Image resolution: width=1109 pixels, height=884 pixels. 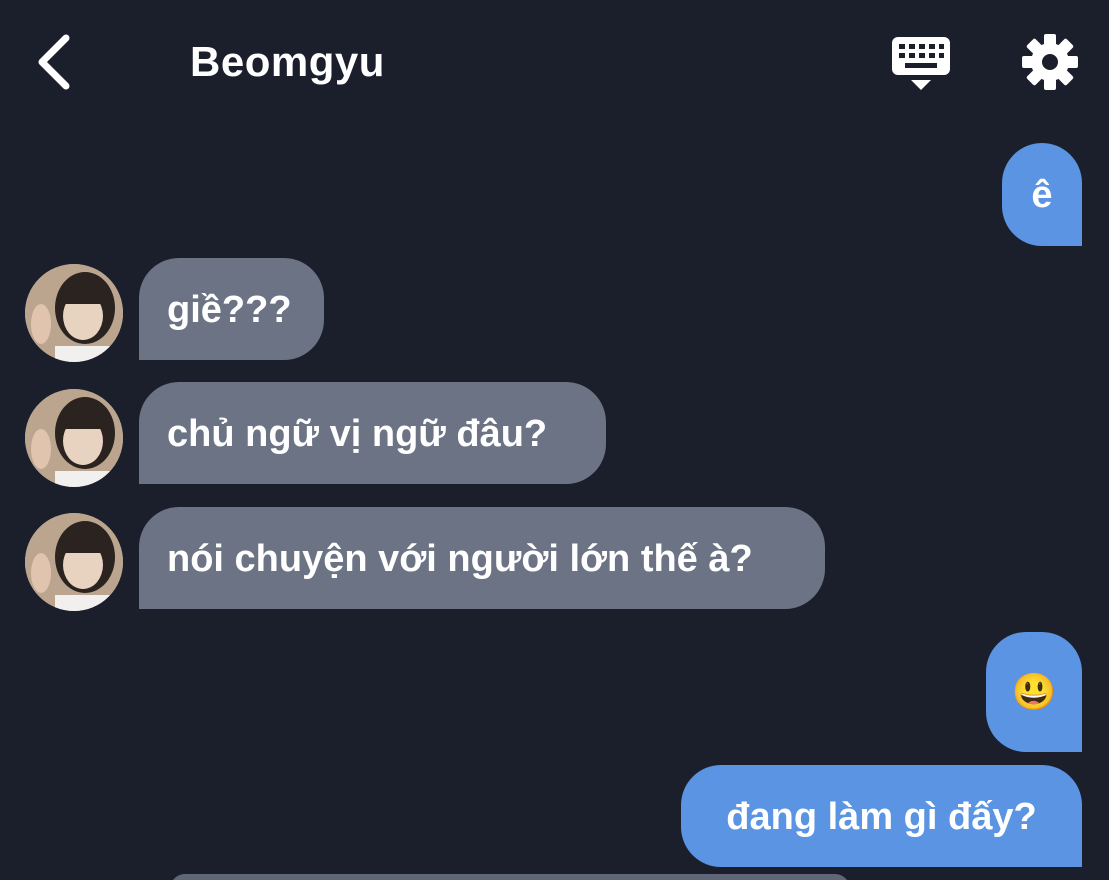 I want to click on message-text: giề???, so click(x=229, y=310).